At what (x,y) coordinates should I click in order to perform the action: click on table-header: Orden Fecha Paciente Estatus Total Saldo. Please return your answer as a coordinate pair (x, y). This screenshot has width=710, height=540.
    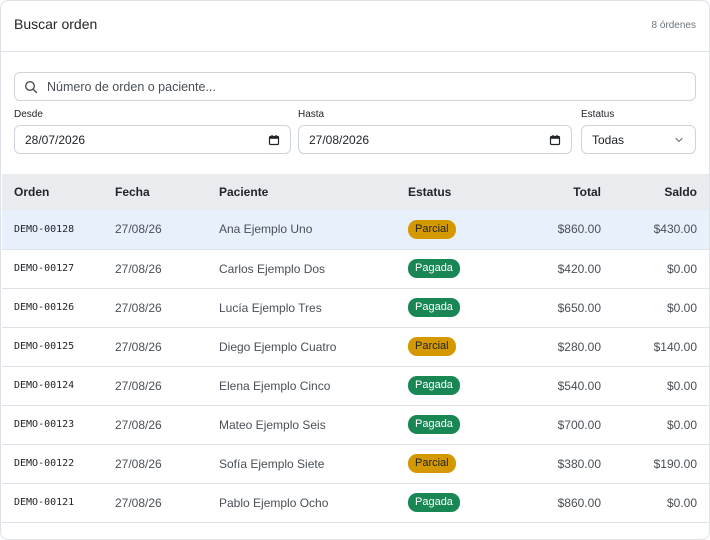
    Looking at the image, I should click on (355, 192).